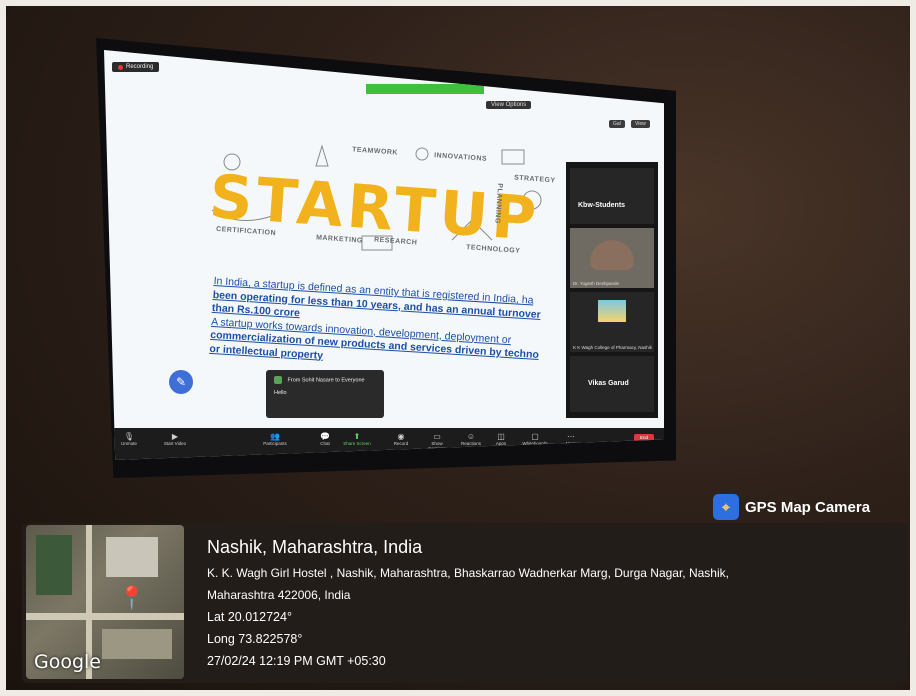 Image resolution: width=916 pixels, height=696 pixels. What do you see at coordinates (535, 436) in the screenshot?
I see `whiteboard-icon: ▢` at bounding box center [535, 436].